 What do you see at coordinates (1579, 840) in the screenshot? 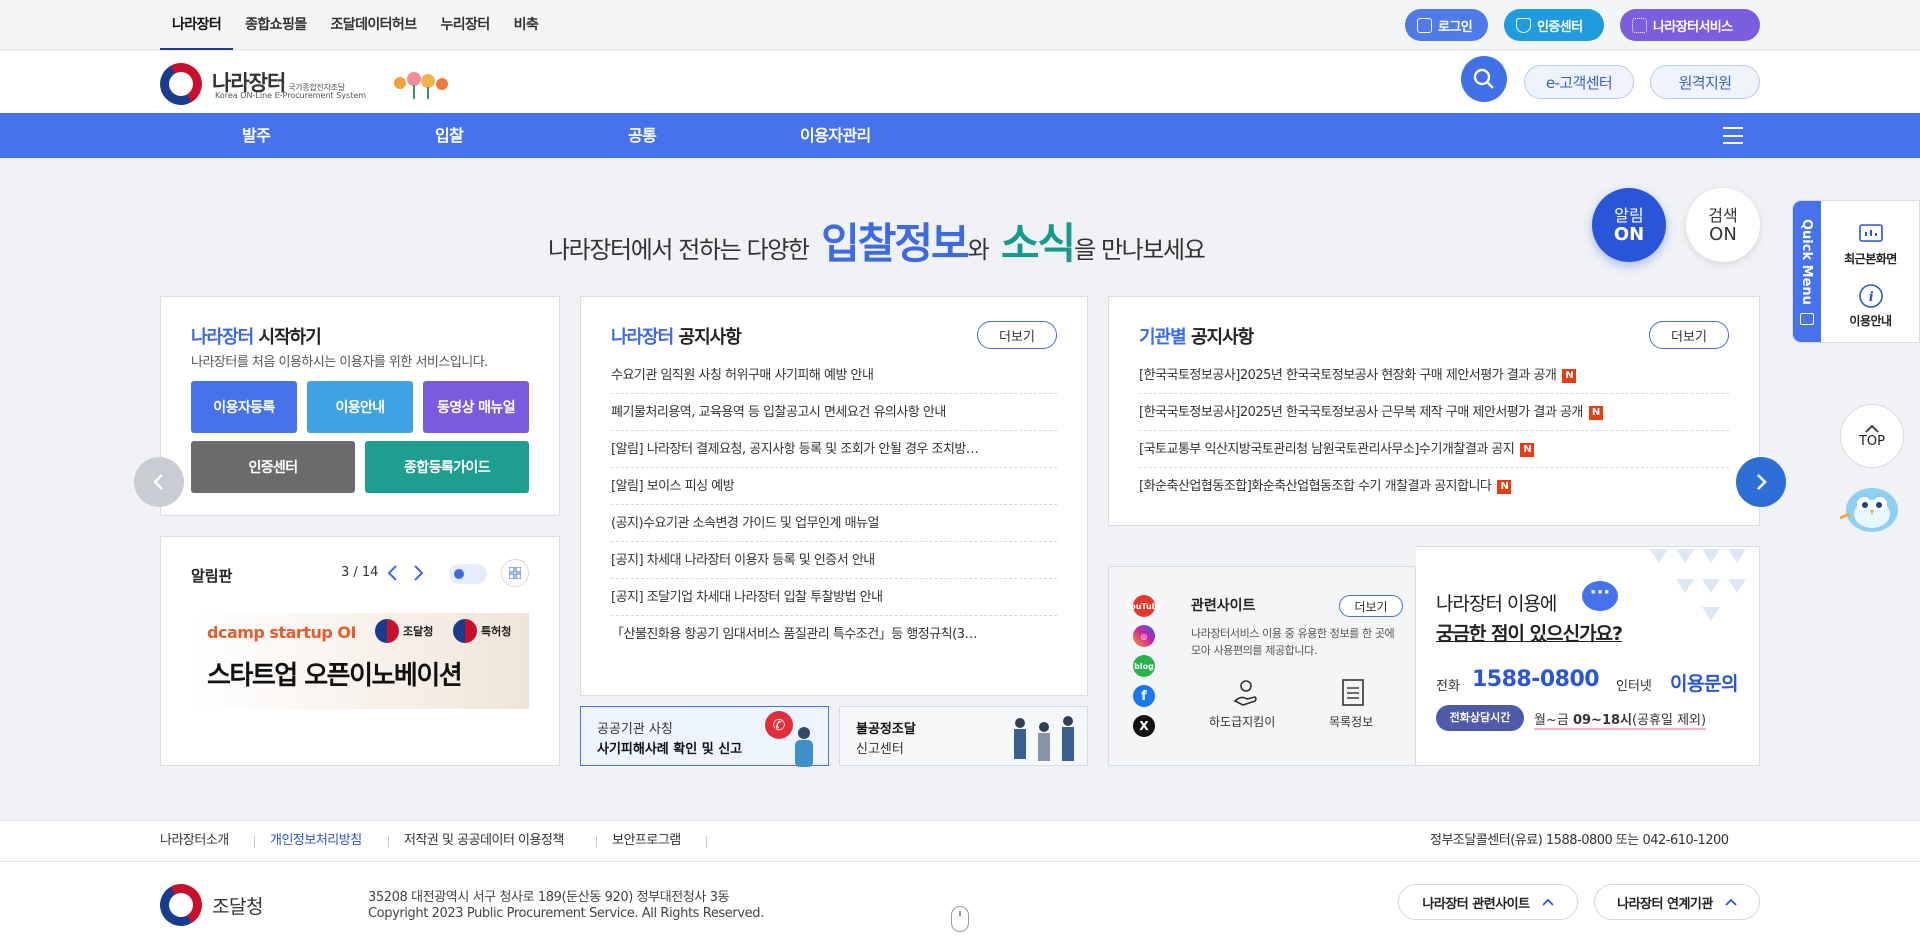
I see `footer-callcenter: 정부조달콜센터(유료) 1588-0800 또는 042-610-1200` at bounding box center [1579, 840].